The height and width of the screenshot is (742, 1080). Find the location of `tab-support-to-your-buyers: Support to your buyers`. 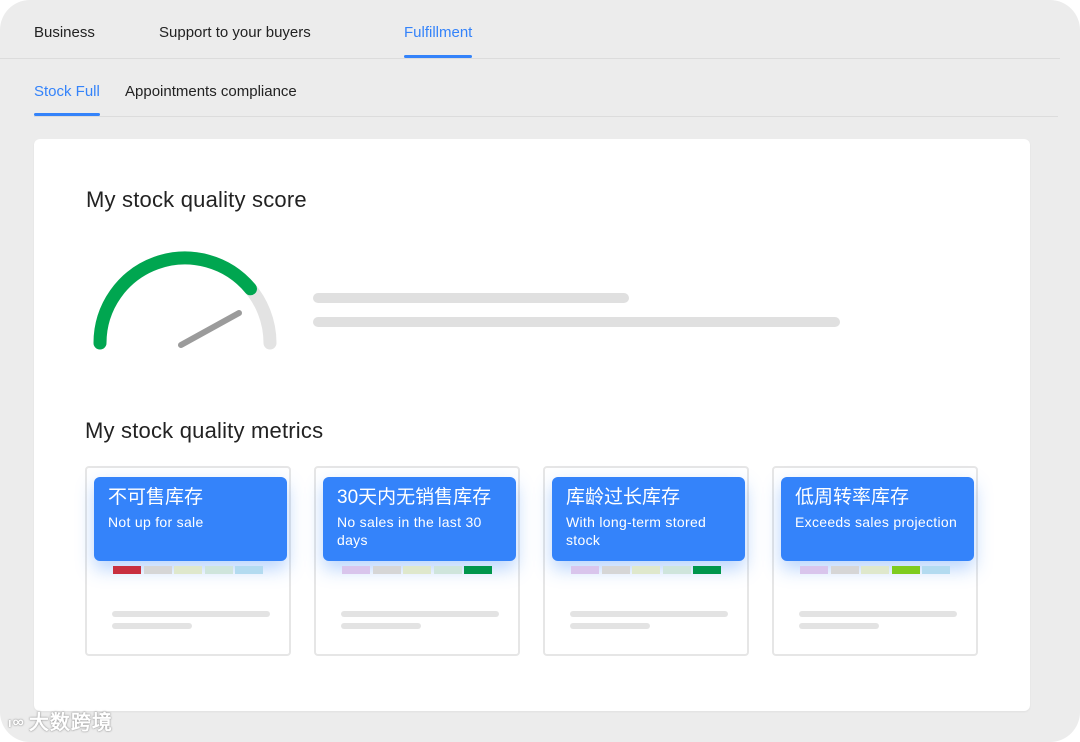

tab-support-to-your-buyers: Support to your buyers is located at coordinates (235, 32).